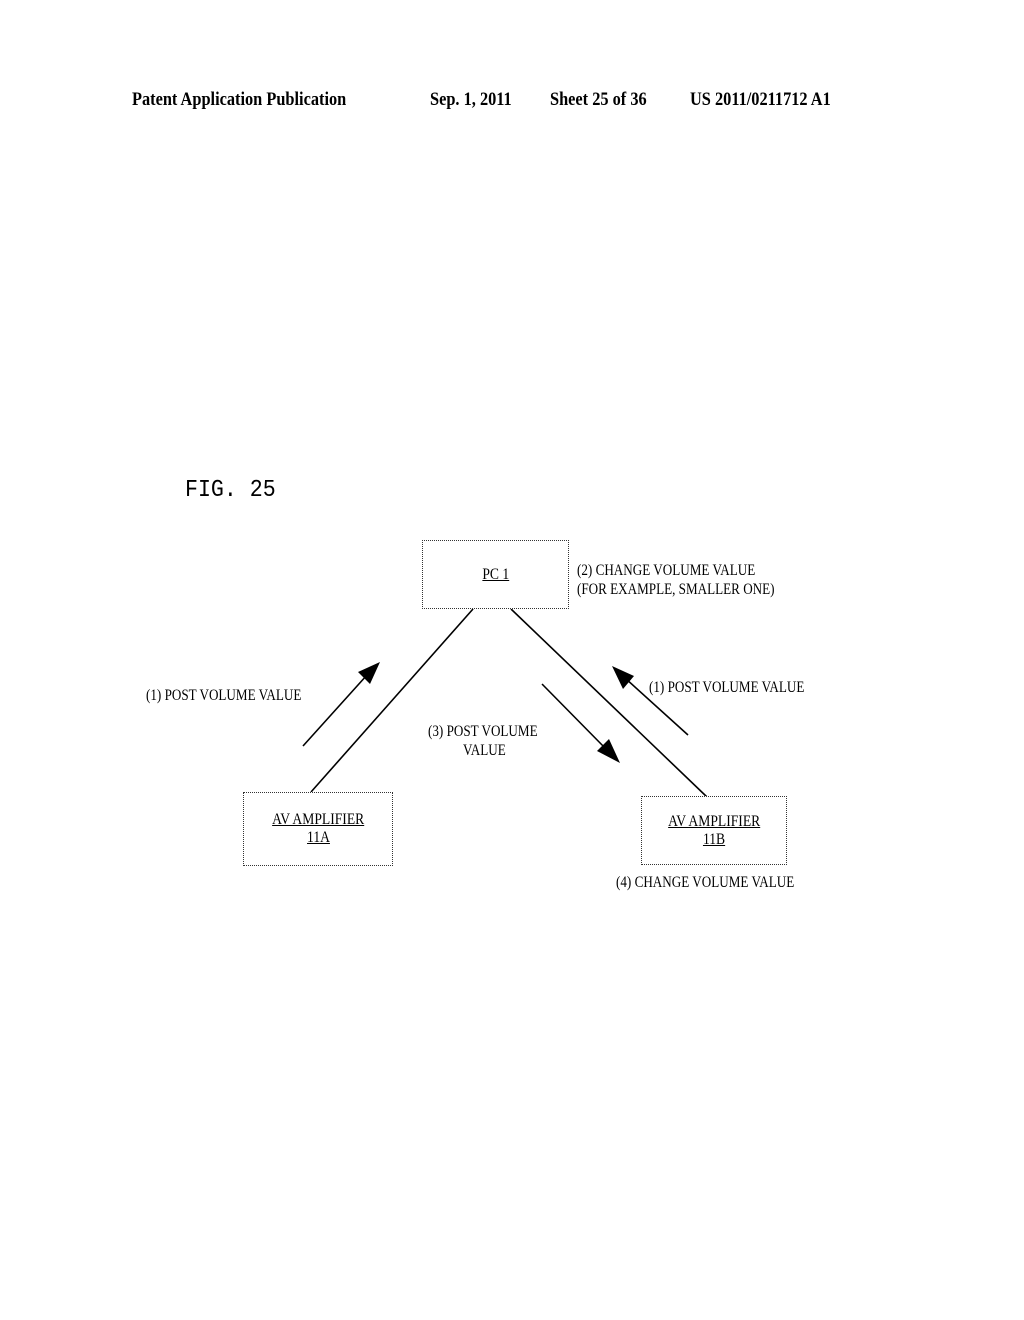 This screenshot has height=1320, width=1024. What do you see at coordinates (705, 882) in the screenshot?
I see `label-amp-b-change-volume: (4) CHANGE VOLUME VALUE` at bounding box center [705, 882].